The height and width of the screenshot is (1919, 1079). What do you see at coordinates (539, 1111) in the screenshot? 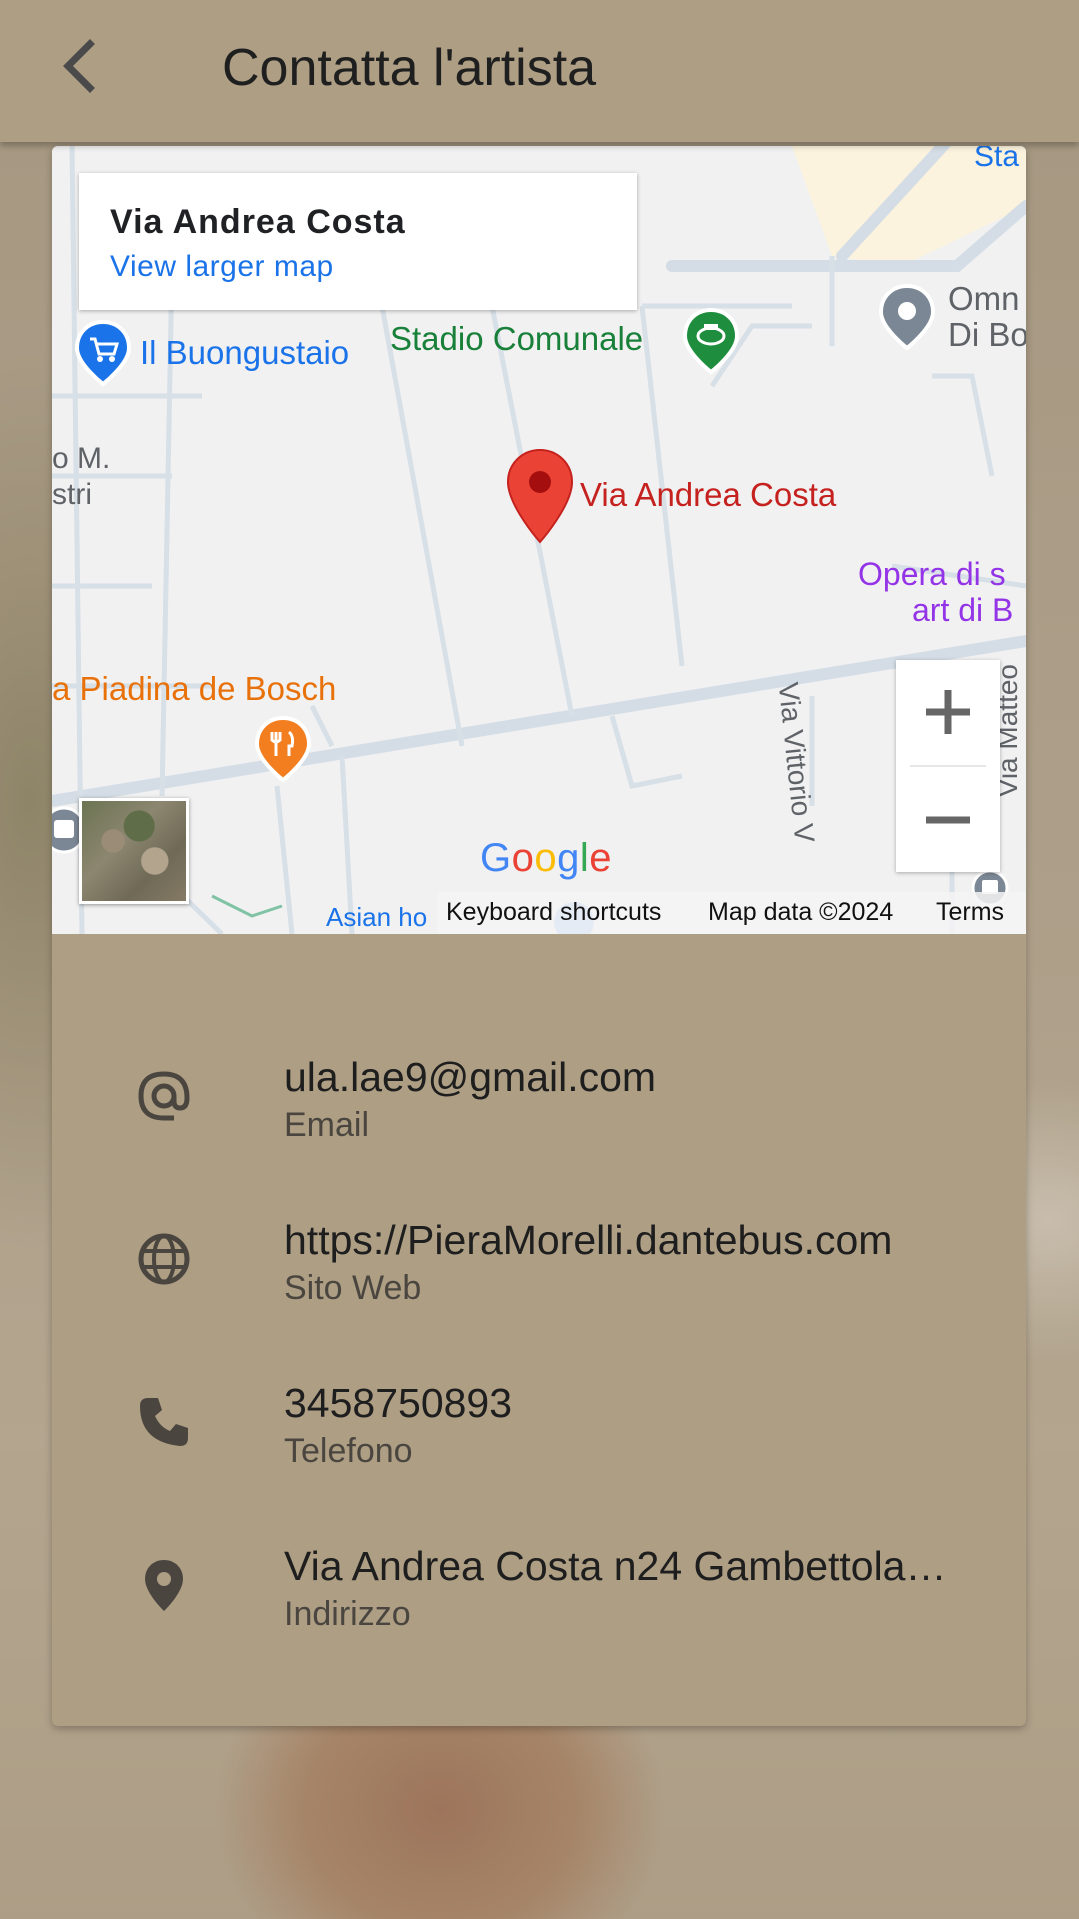
I see `contact-row-email: ula.lae9@gmail.com Email` at bounding box center [539, 1111].